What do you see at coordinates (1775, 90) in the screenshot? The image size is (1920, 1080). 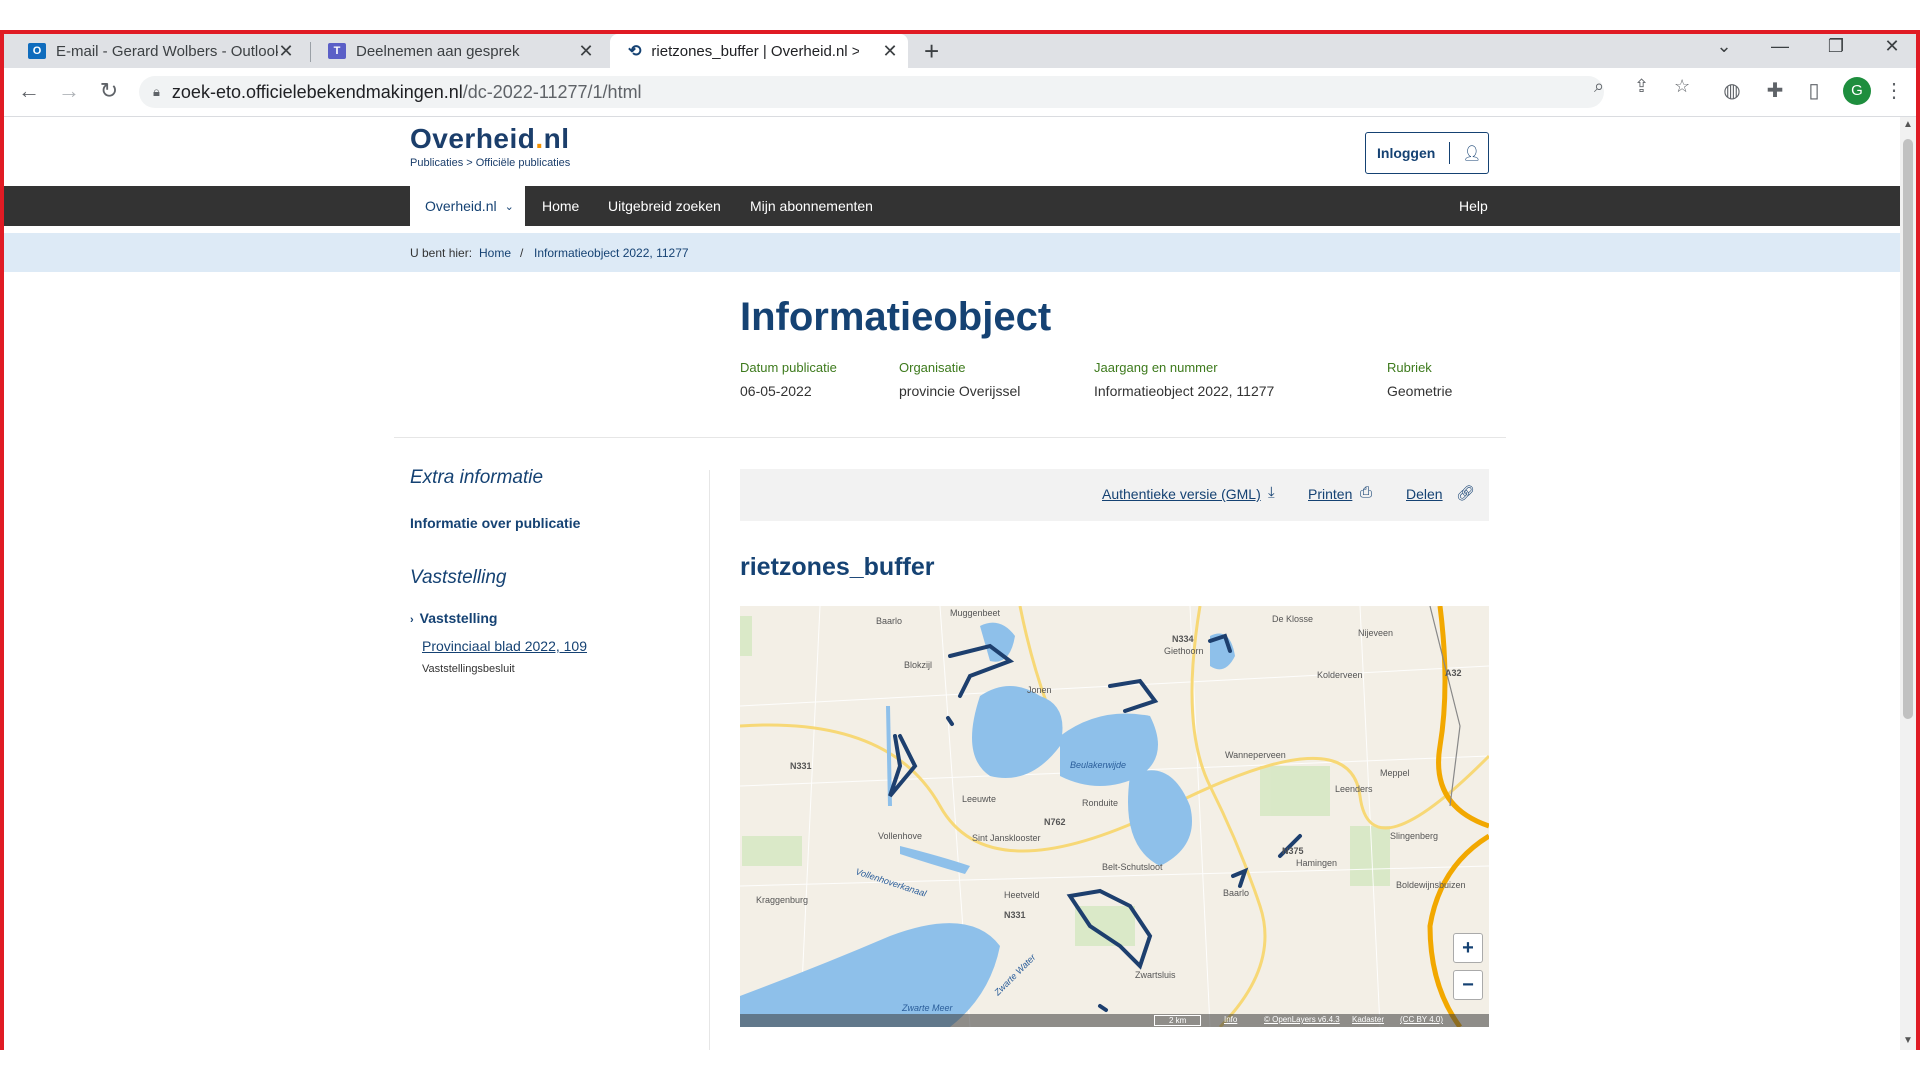 I see `extensions-puzzle-icon: ✚` at bounding box center [1775, 90].